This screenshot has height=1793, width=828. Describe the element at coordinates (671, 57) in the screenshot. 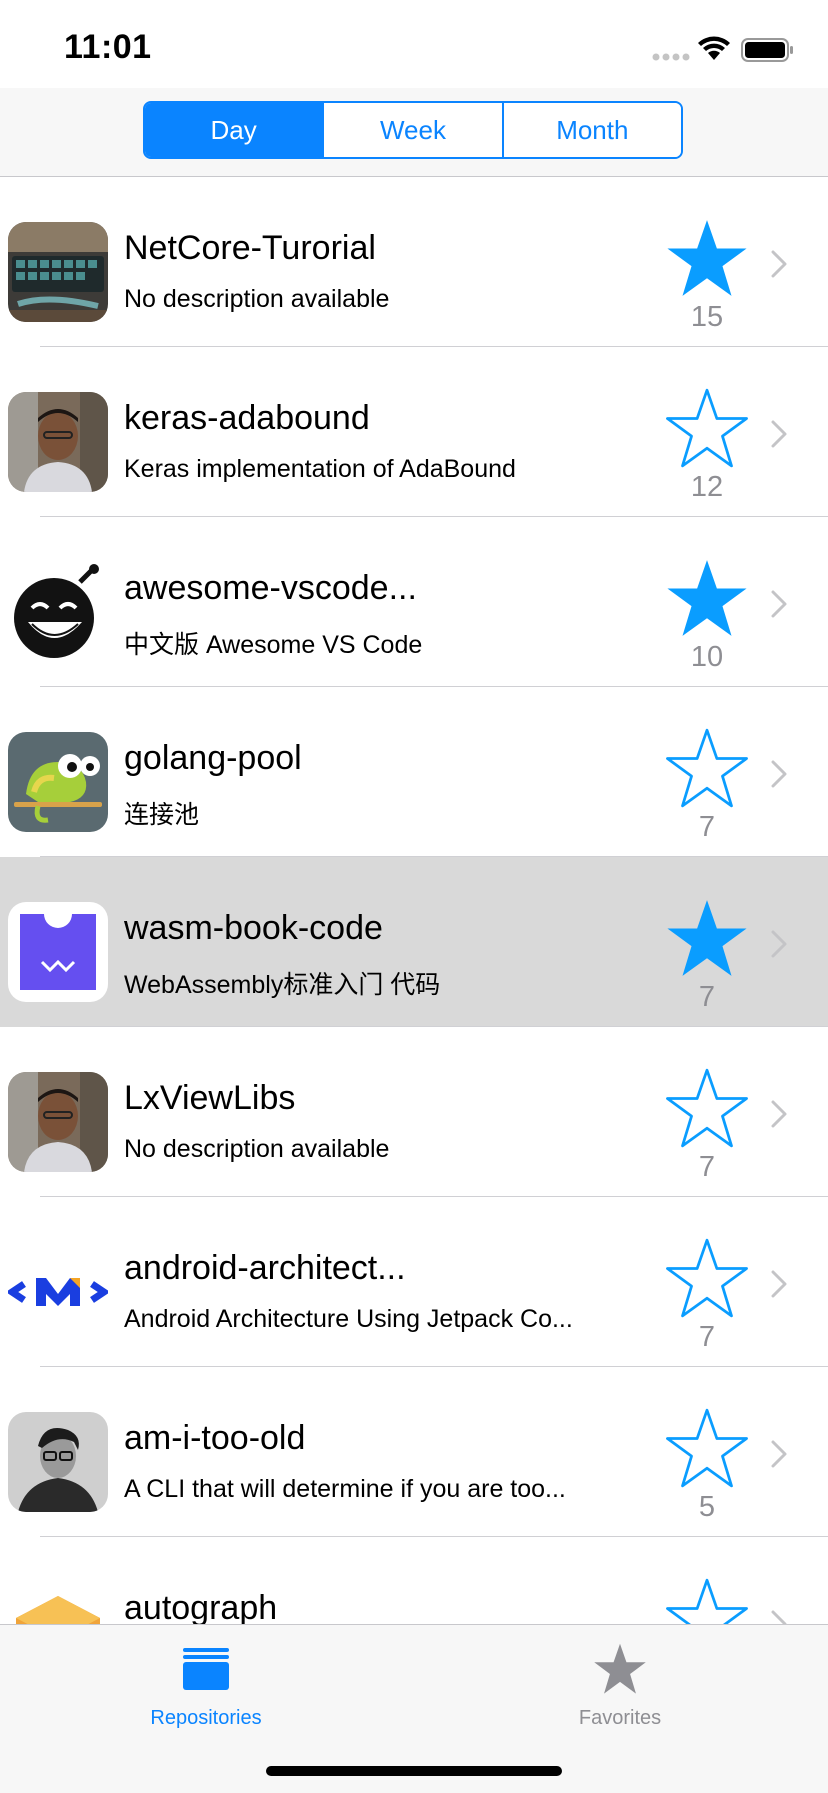

I see `cellular-signal-icon` at that location.